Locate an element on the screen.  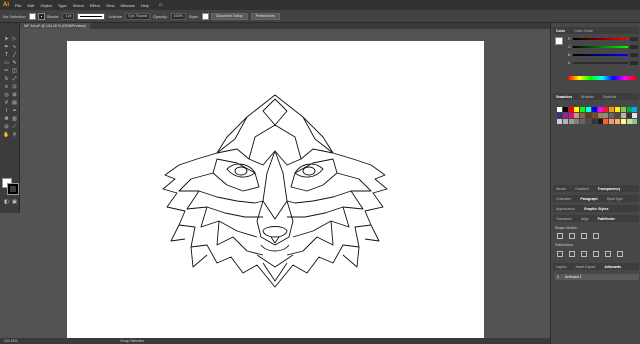
color-slider-r: R is located at coordinates (603, 38).